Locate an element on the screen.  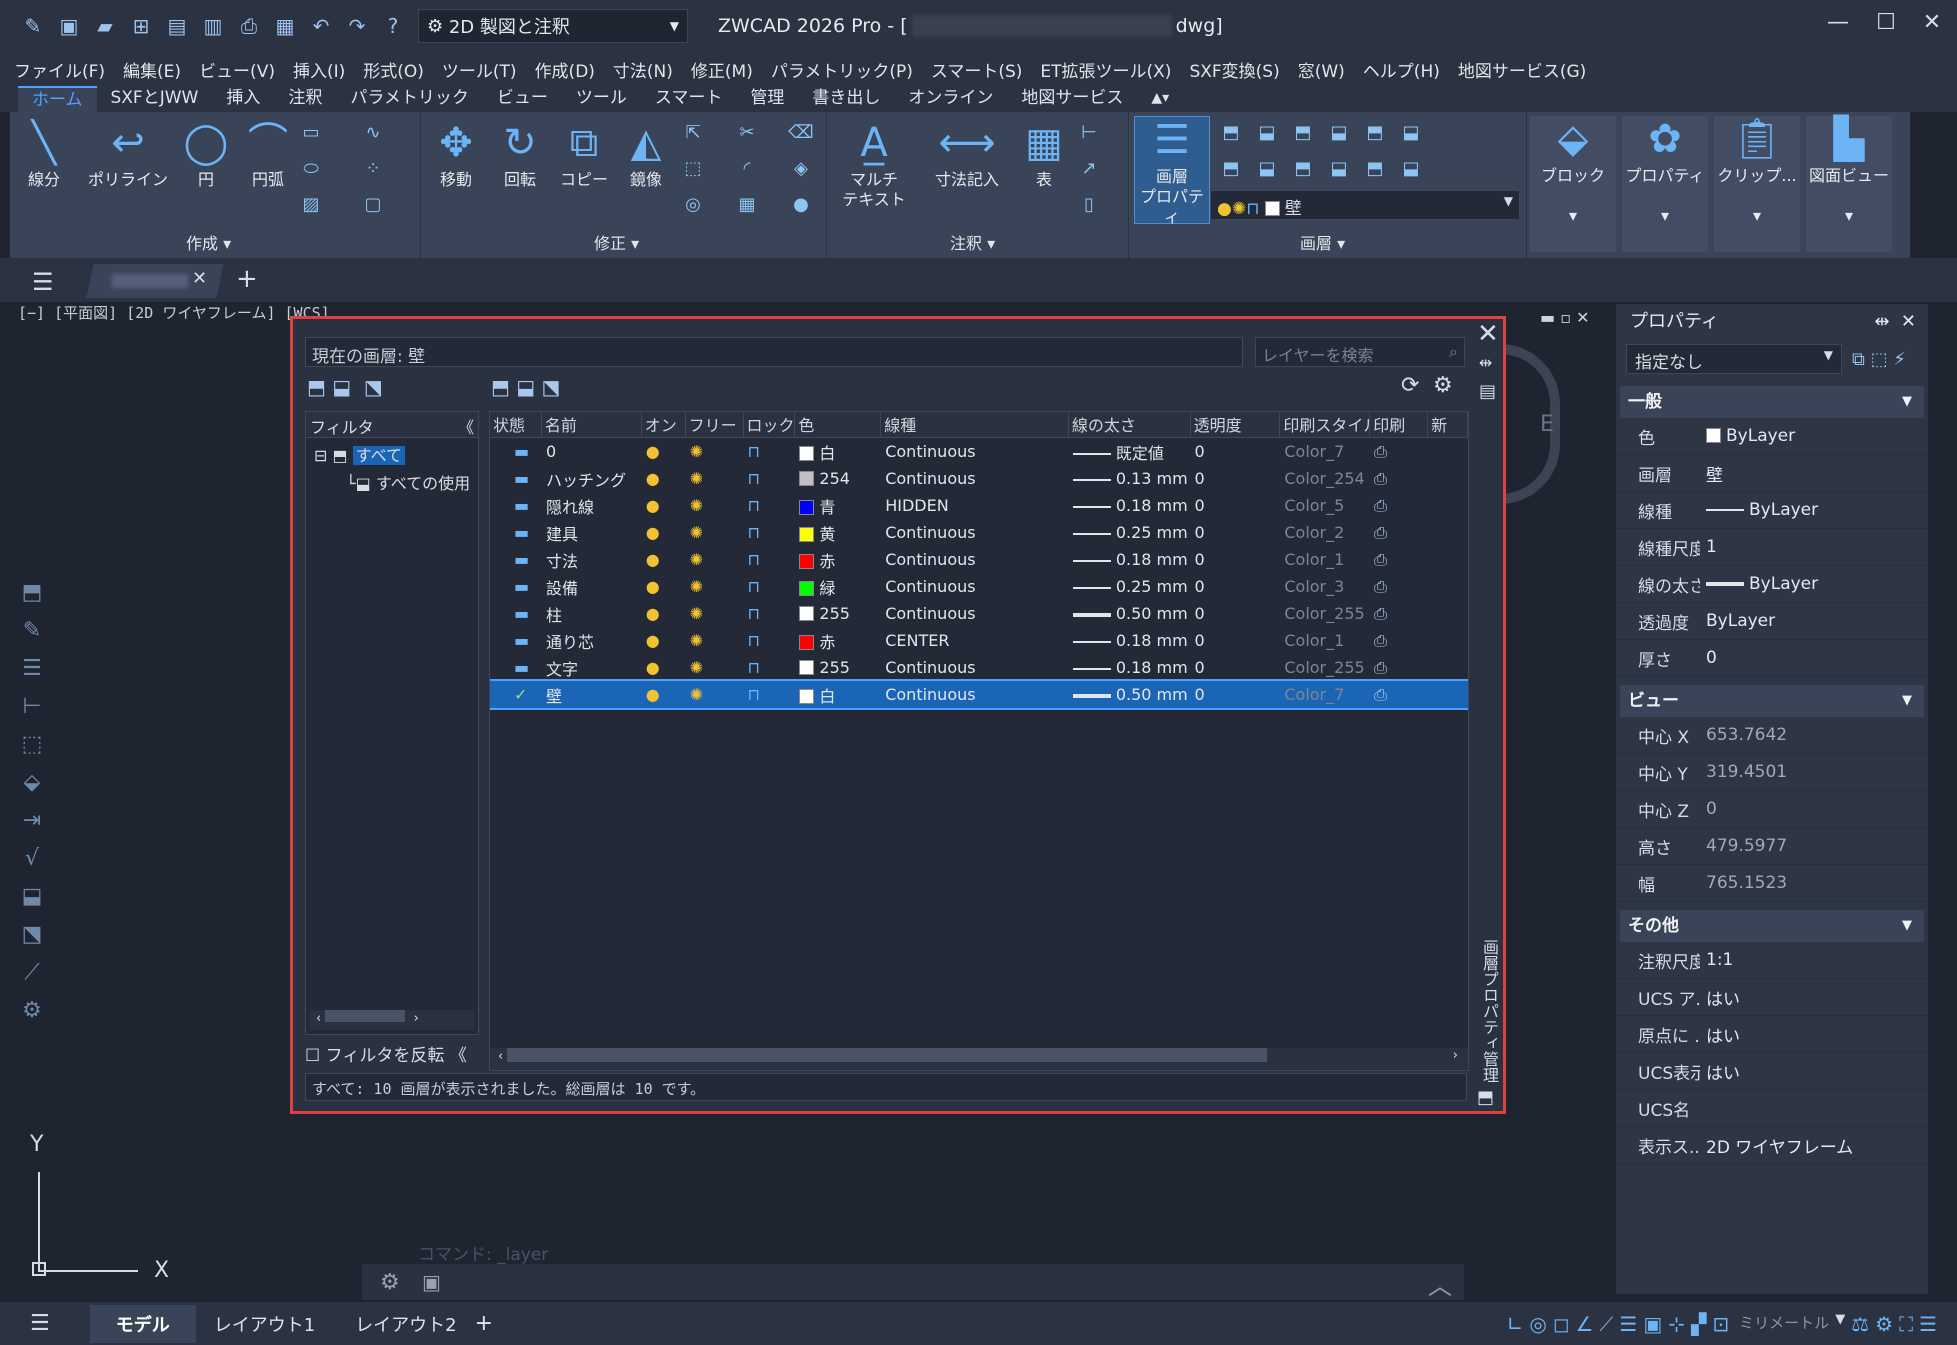
polyline-button: ↩ ポリライン is located at coordinates (128, 155).